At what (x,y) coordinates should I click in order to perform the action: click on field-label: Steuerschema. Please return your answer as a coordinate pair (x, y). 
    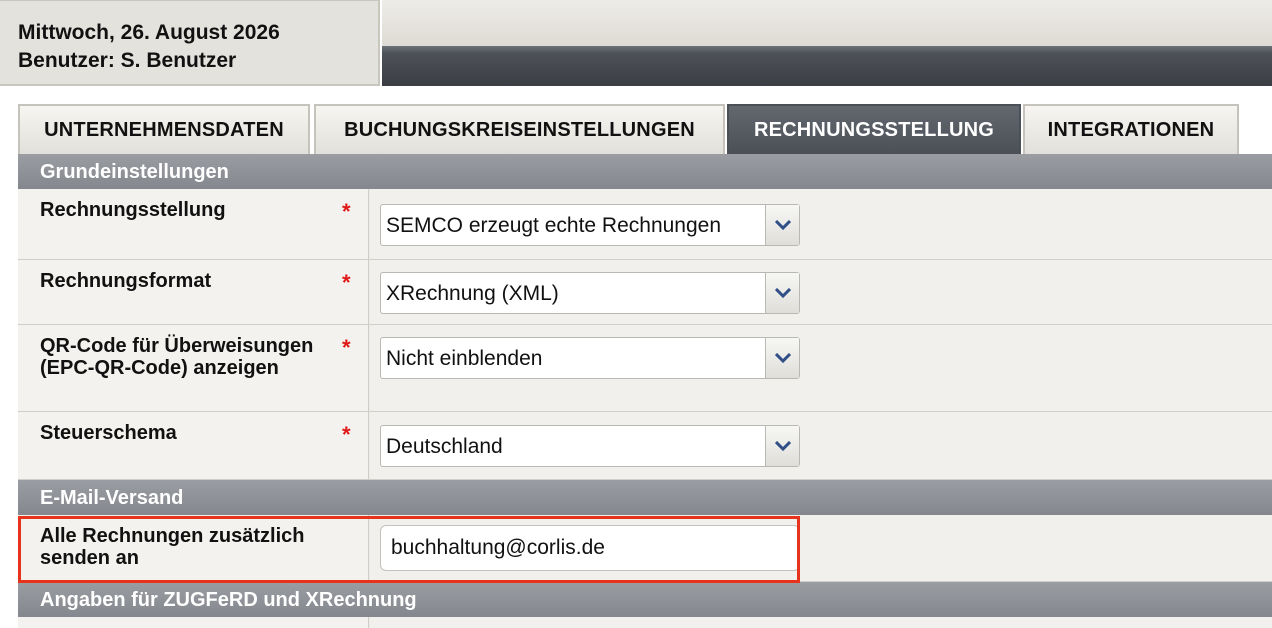
    Looking at the image, I should click on (108, 433).